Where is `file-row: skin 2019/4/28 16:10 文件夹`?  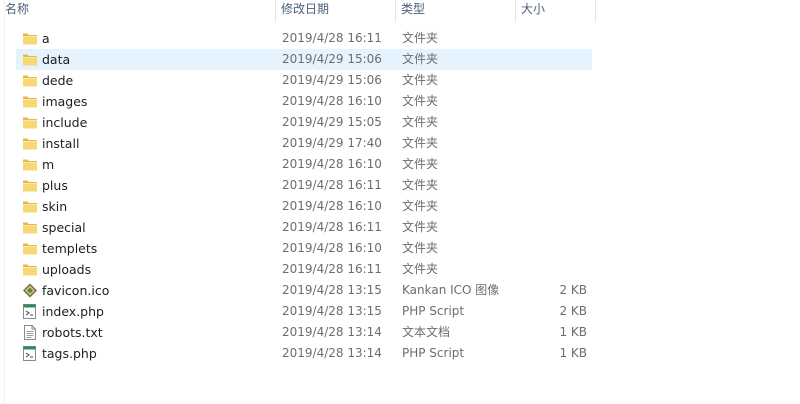 file-row: skin 2019/4/28 16:10 文件夹 is located at coordinates (304, 206).